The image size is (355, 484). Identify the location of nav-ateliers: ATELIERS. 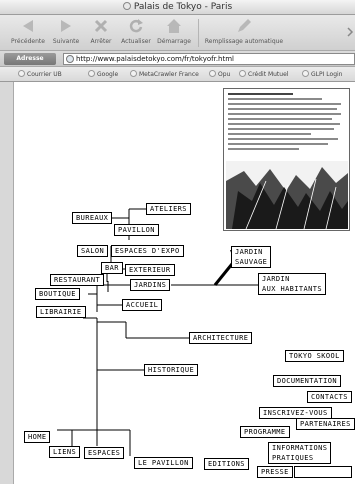
(168, 209).